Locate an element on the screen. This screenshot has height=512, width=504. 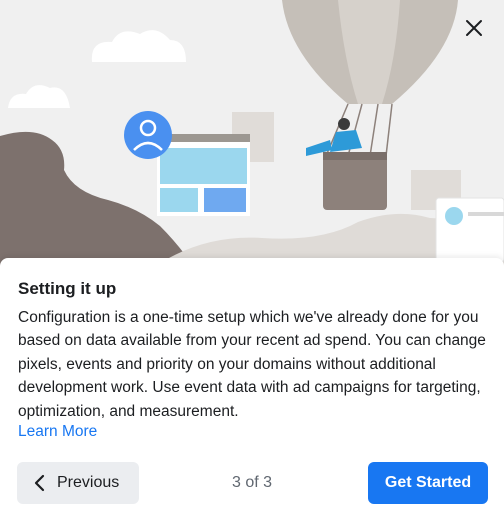
step-indicator: 3 of 3 is located at coordinates (252, 482).